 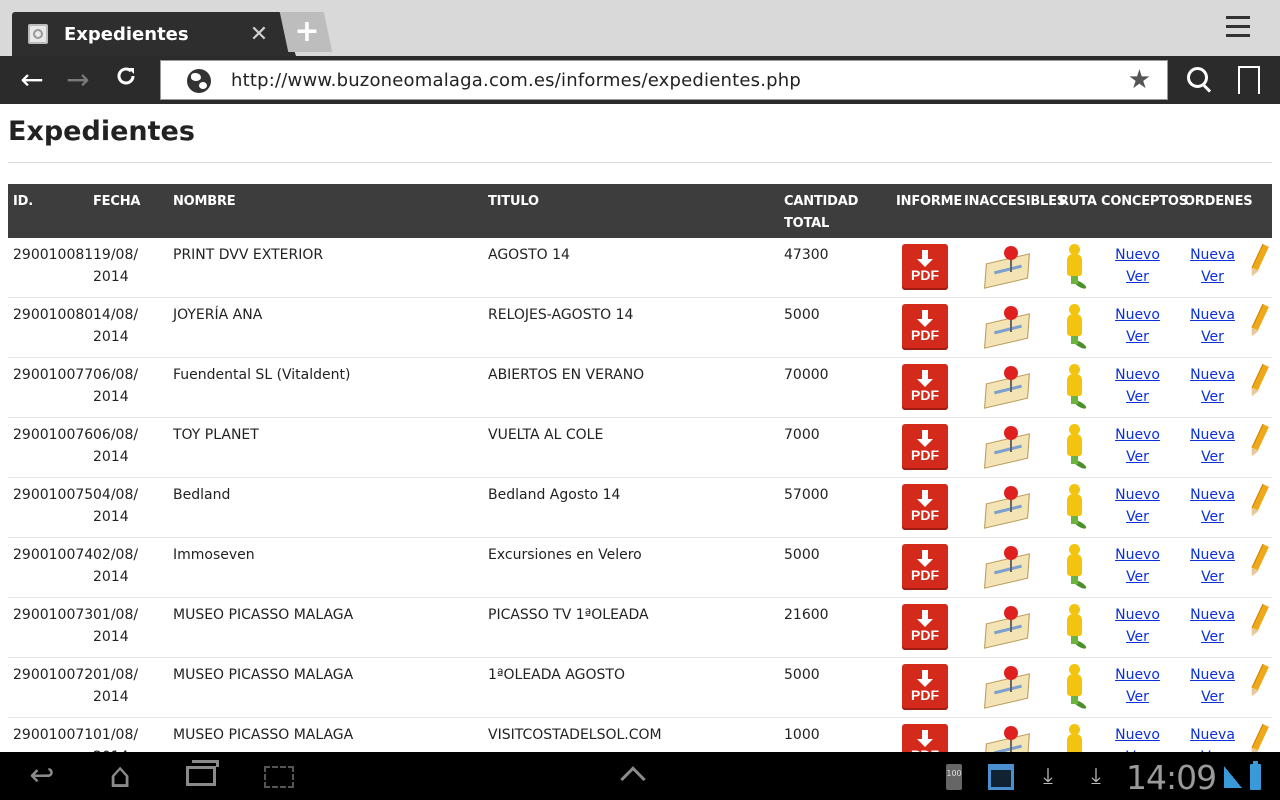 What do you see at coordinates (1001, 777) in the screenshot?
I see `tray-notification-icon` at bounding box center [1001, 777].